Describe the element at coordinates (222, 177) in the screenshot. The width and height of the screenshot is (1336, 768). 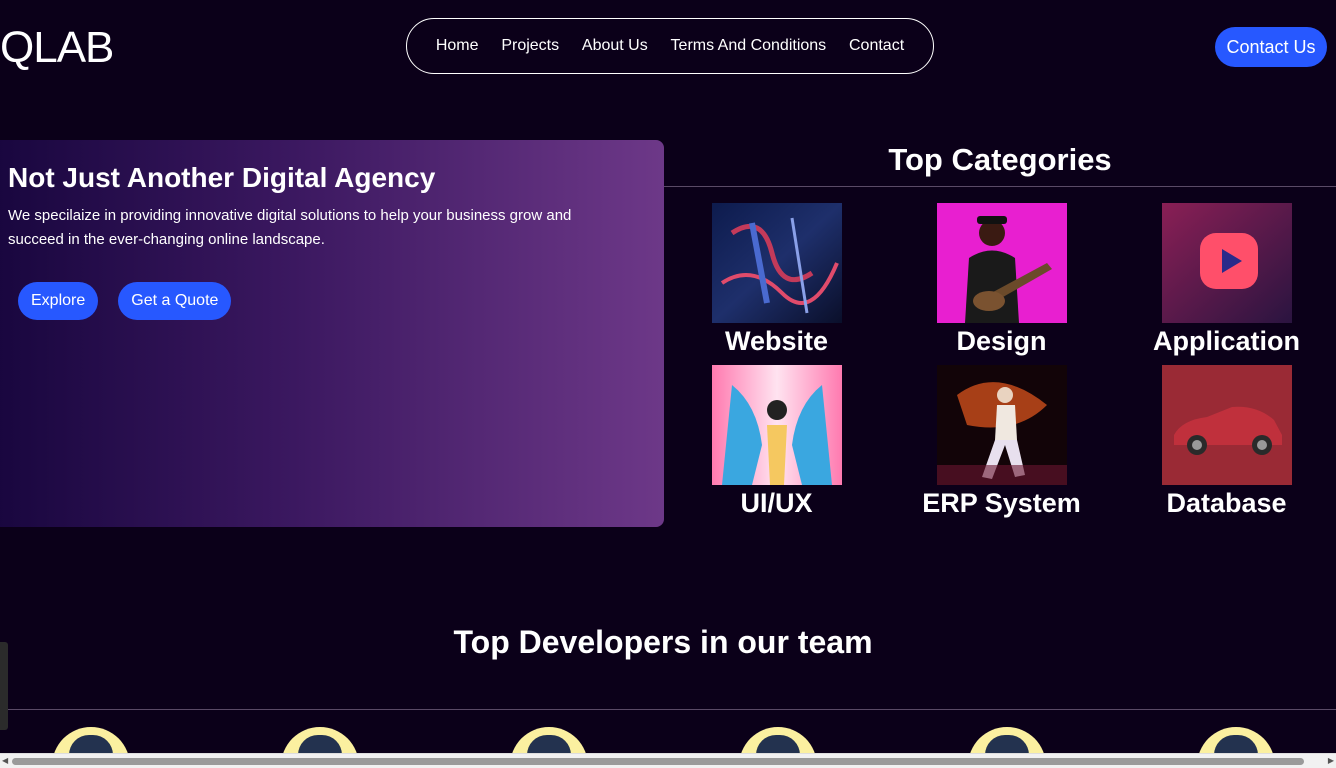
I see `hero-title: Not Just Another Digital Agency` at that location.